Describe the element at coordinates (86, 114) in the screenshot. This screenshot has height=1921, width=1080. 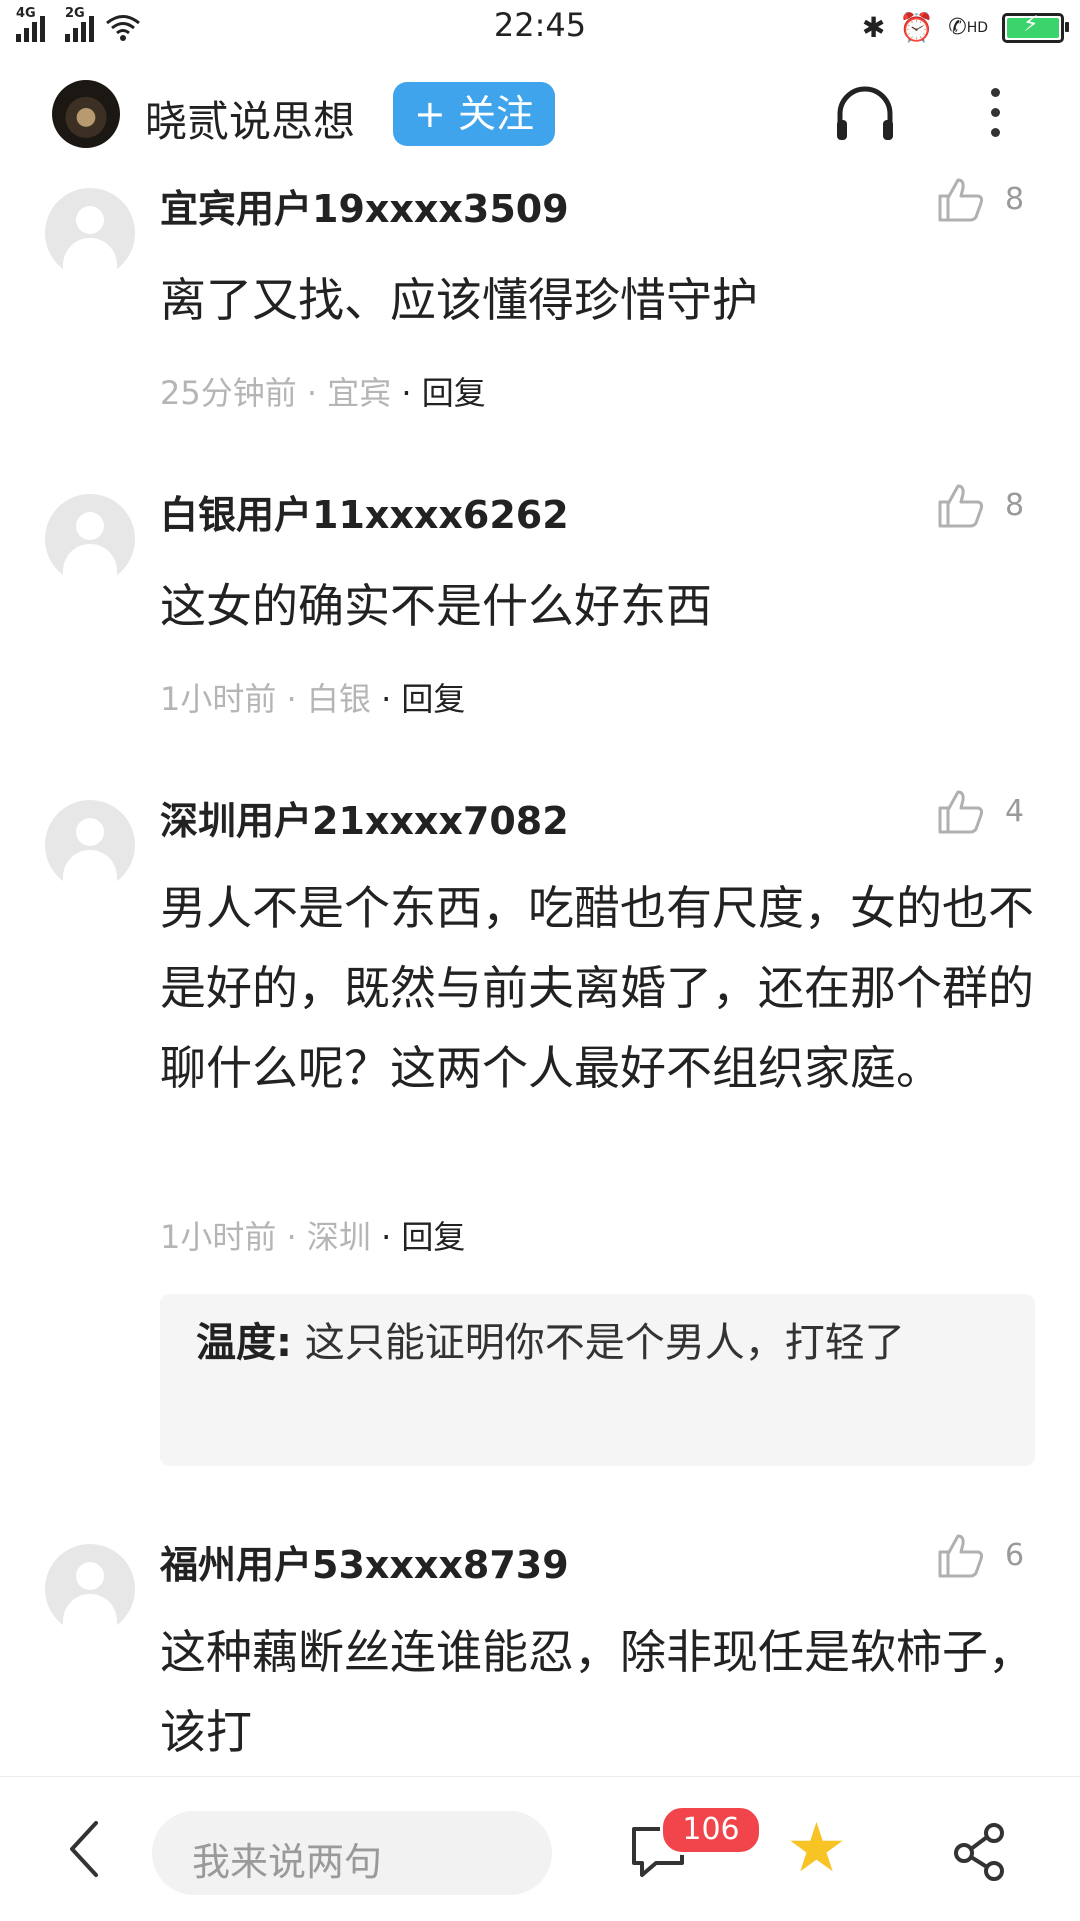
I see `channel-avatar` at that location.